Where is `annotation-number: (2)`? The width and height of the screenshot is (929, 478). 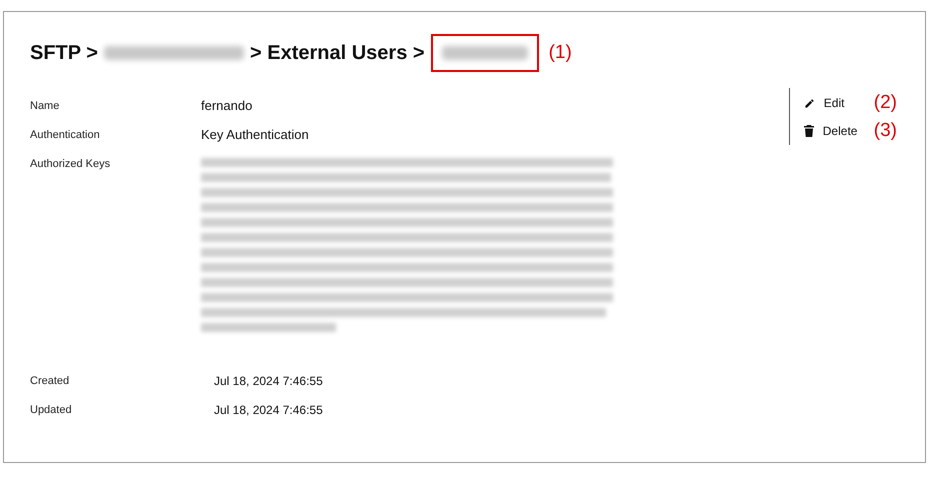
annotation-number: (2) is located at coordinates (885, 103).